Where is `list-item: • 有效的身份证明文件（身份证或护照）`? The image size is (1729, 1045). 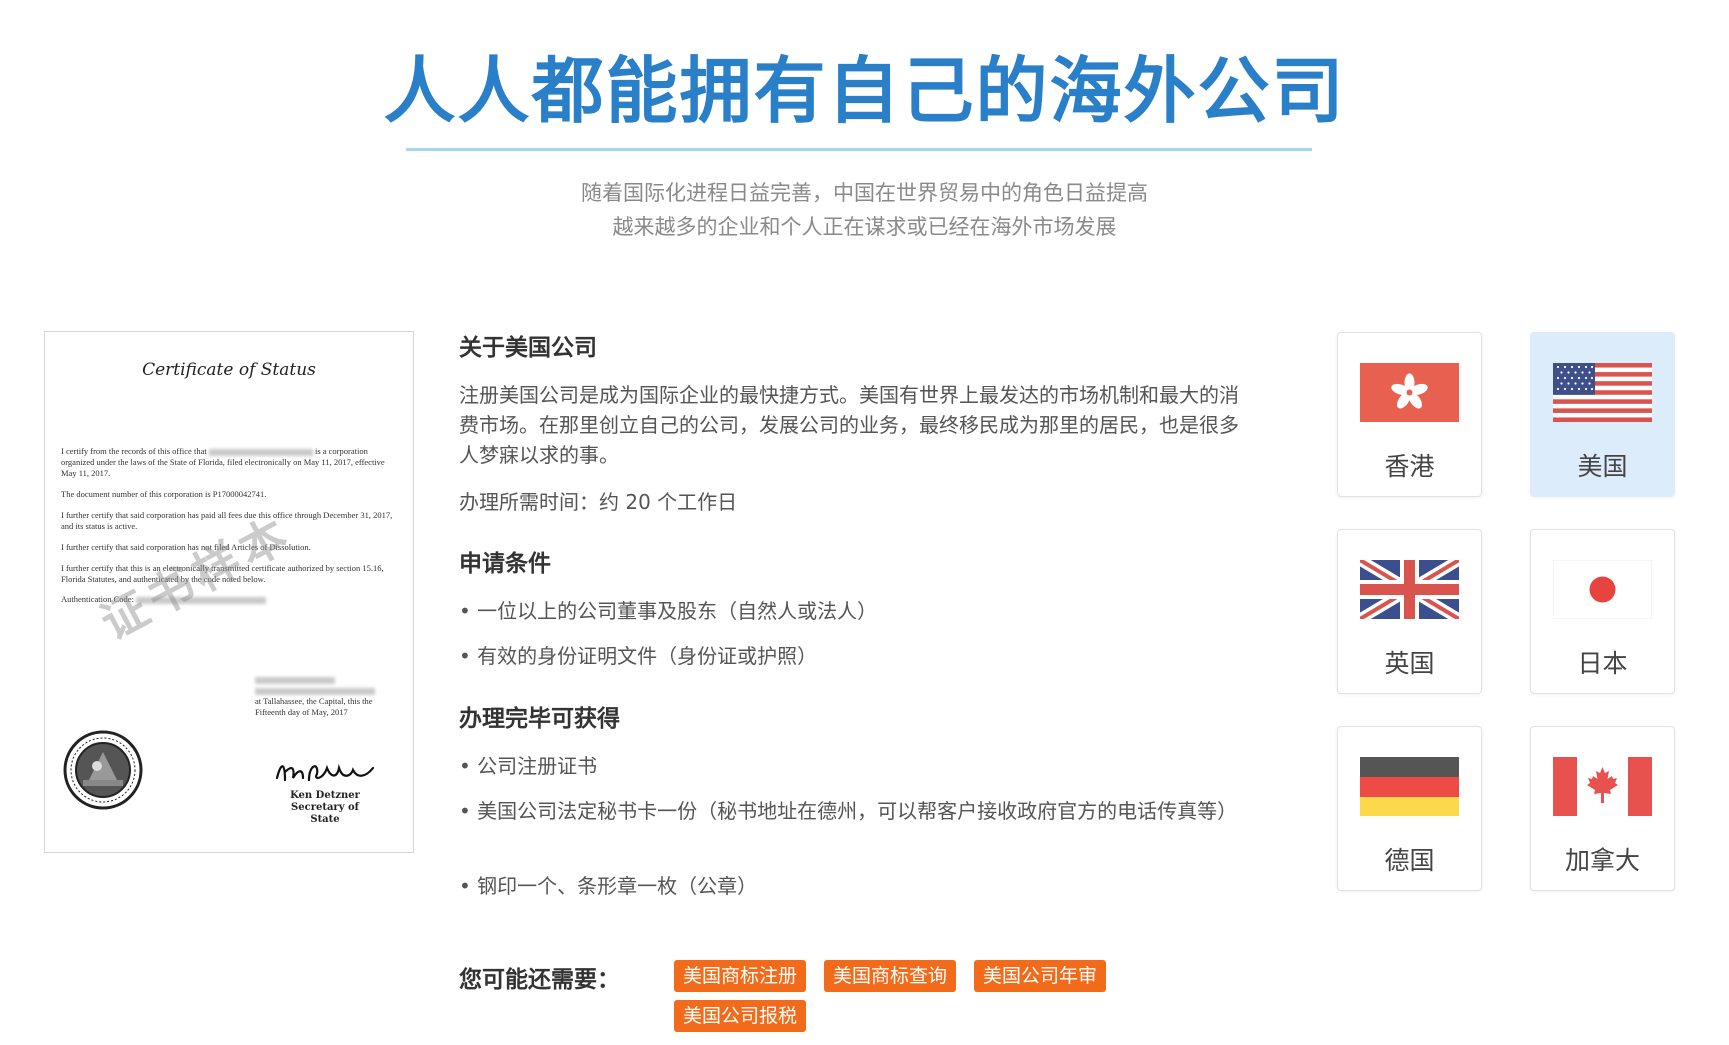 list-item: • 有效的身份证明文件（身份证或护照） is located at coordinates (638, 656).